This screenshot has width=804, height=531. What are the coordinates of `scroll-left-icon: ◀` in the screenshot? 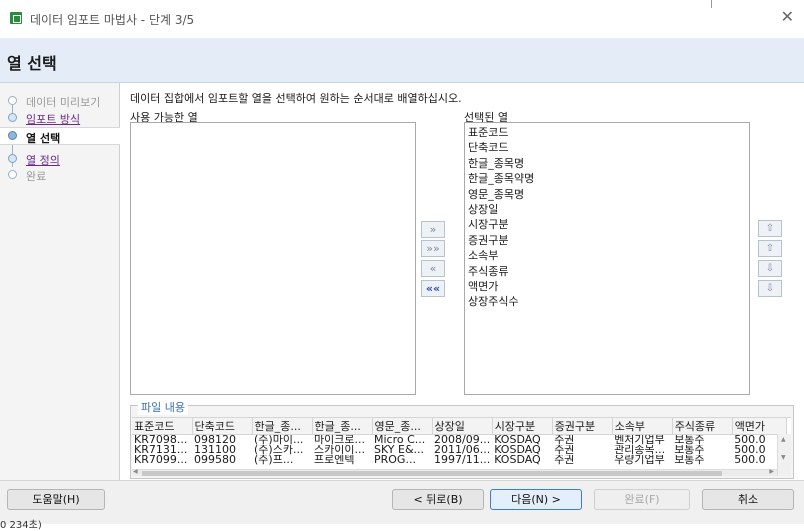 It's located at (135, 471).